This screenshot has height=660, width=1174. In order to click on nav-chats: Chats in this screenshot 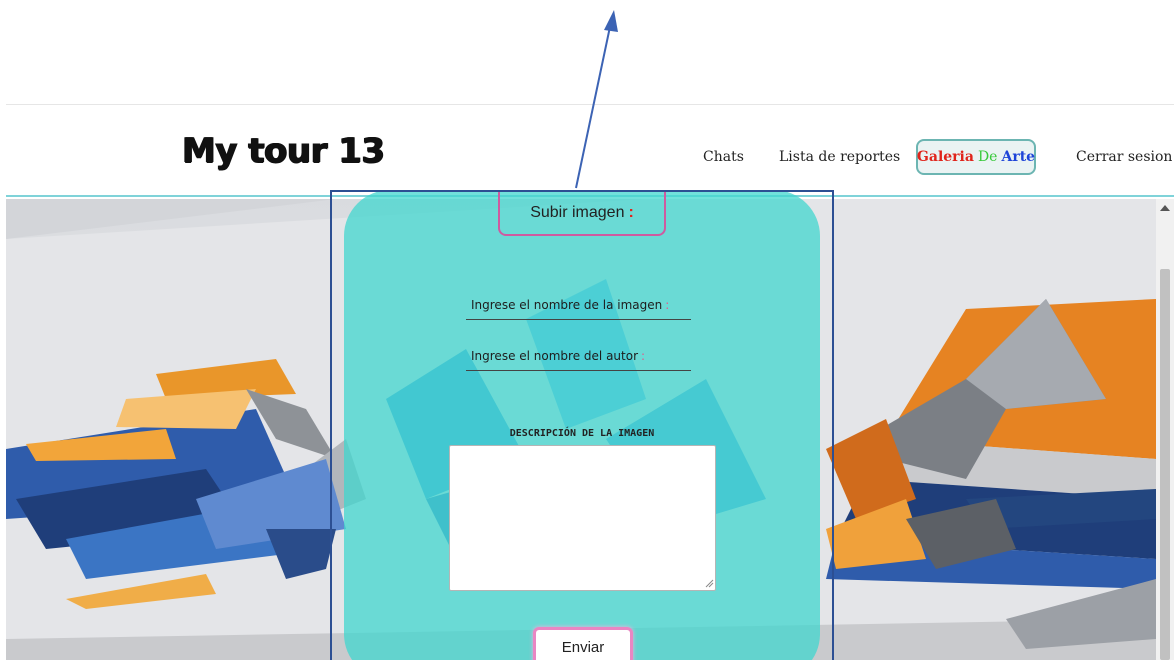, I will do `click(723, 157)`.